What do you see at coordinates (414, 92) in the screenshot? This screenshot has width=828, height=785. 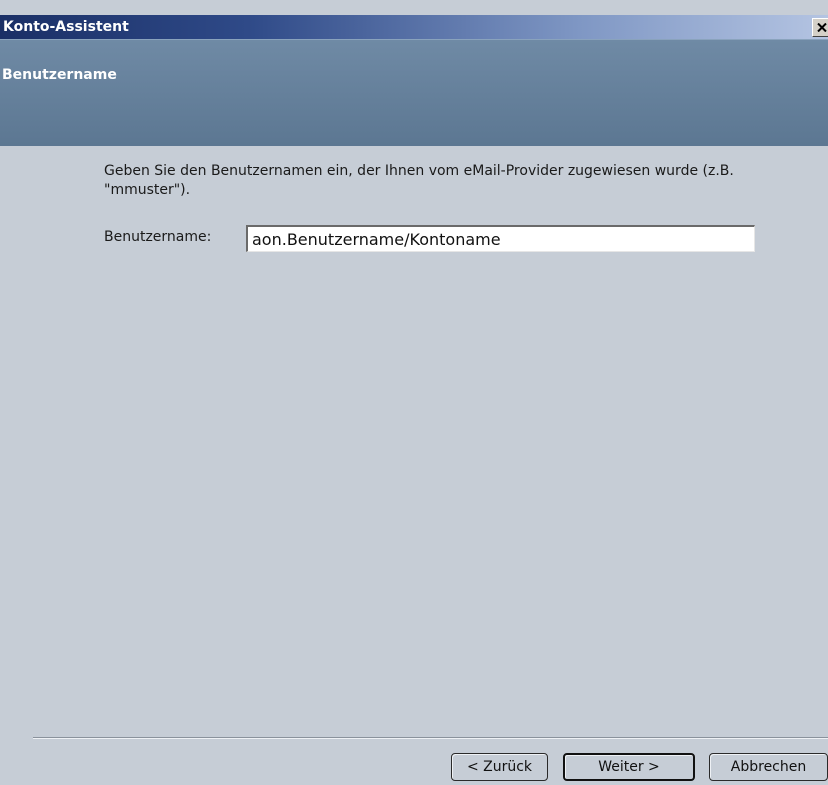 I see `wizard-header: Benutzername` at bounding box center [414, 92].